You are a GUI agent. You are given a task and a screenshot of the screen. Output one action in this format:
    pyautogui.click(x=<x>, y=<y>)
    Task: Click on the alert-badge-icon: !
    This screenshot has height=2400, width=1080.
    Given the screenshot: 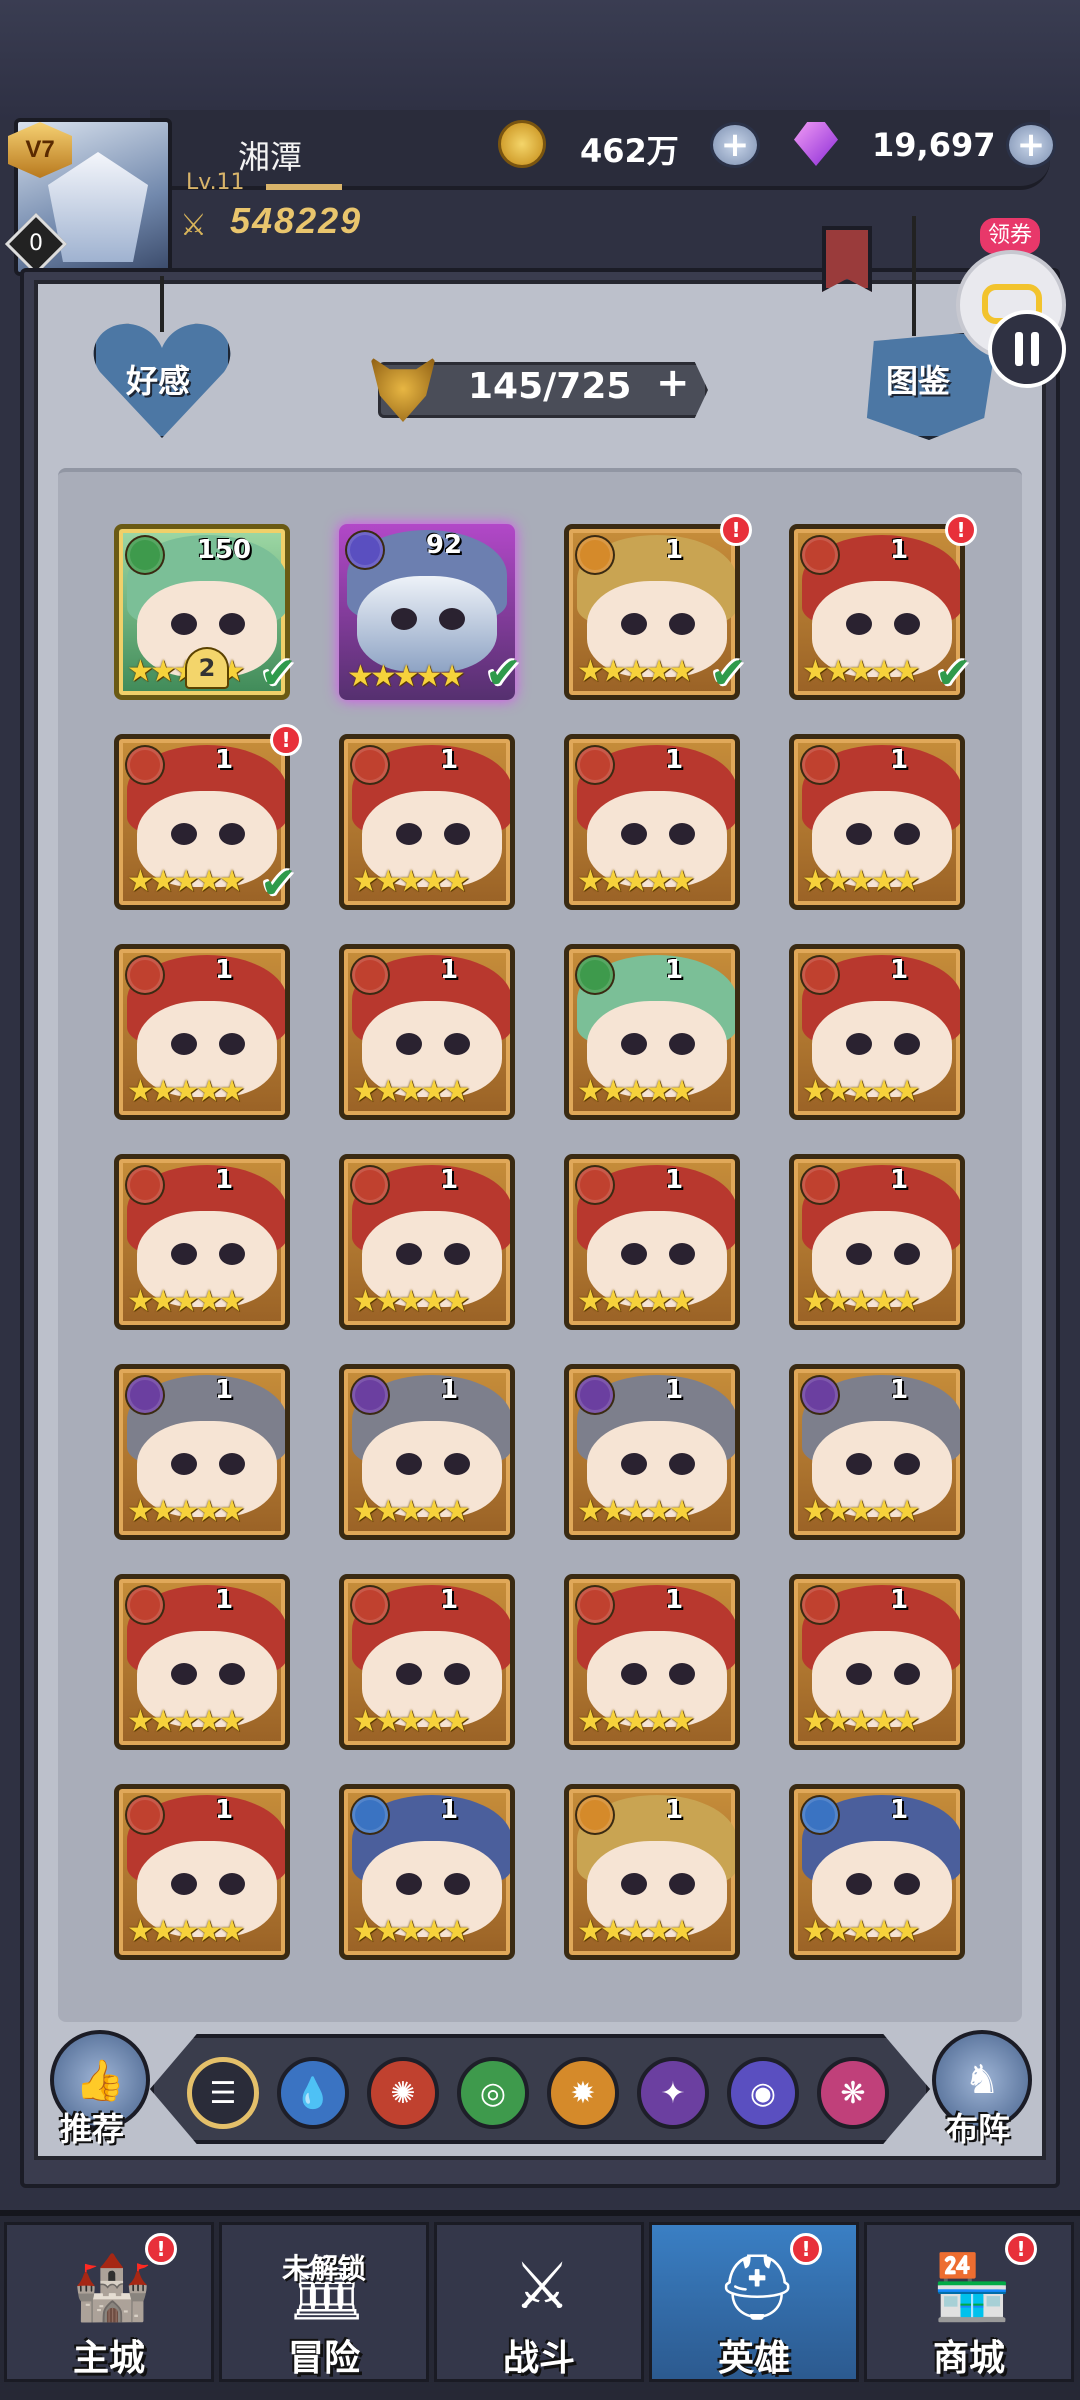 What is the action you would take?
    pyautogui.click(x=1021, y=2249)
    